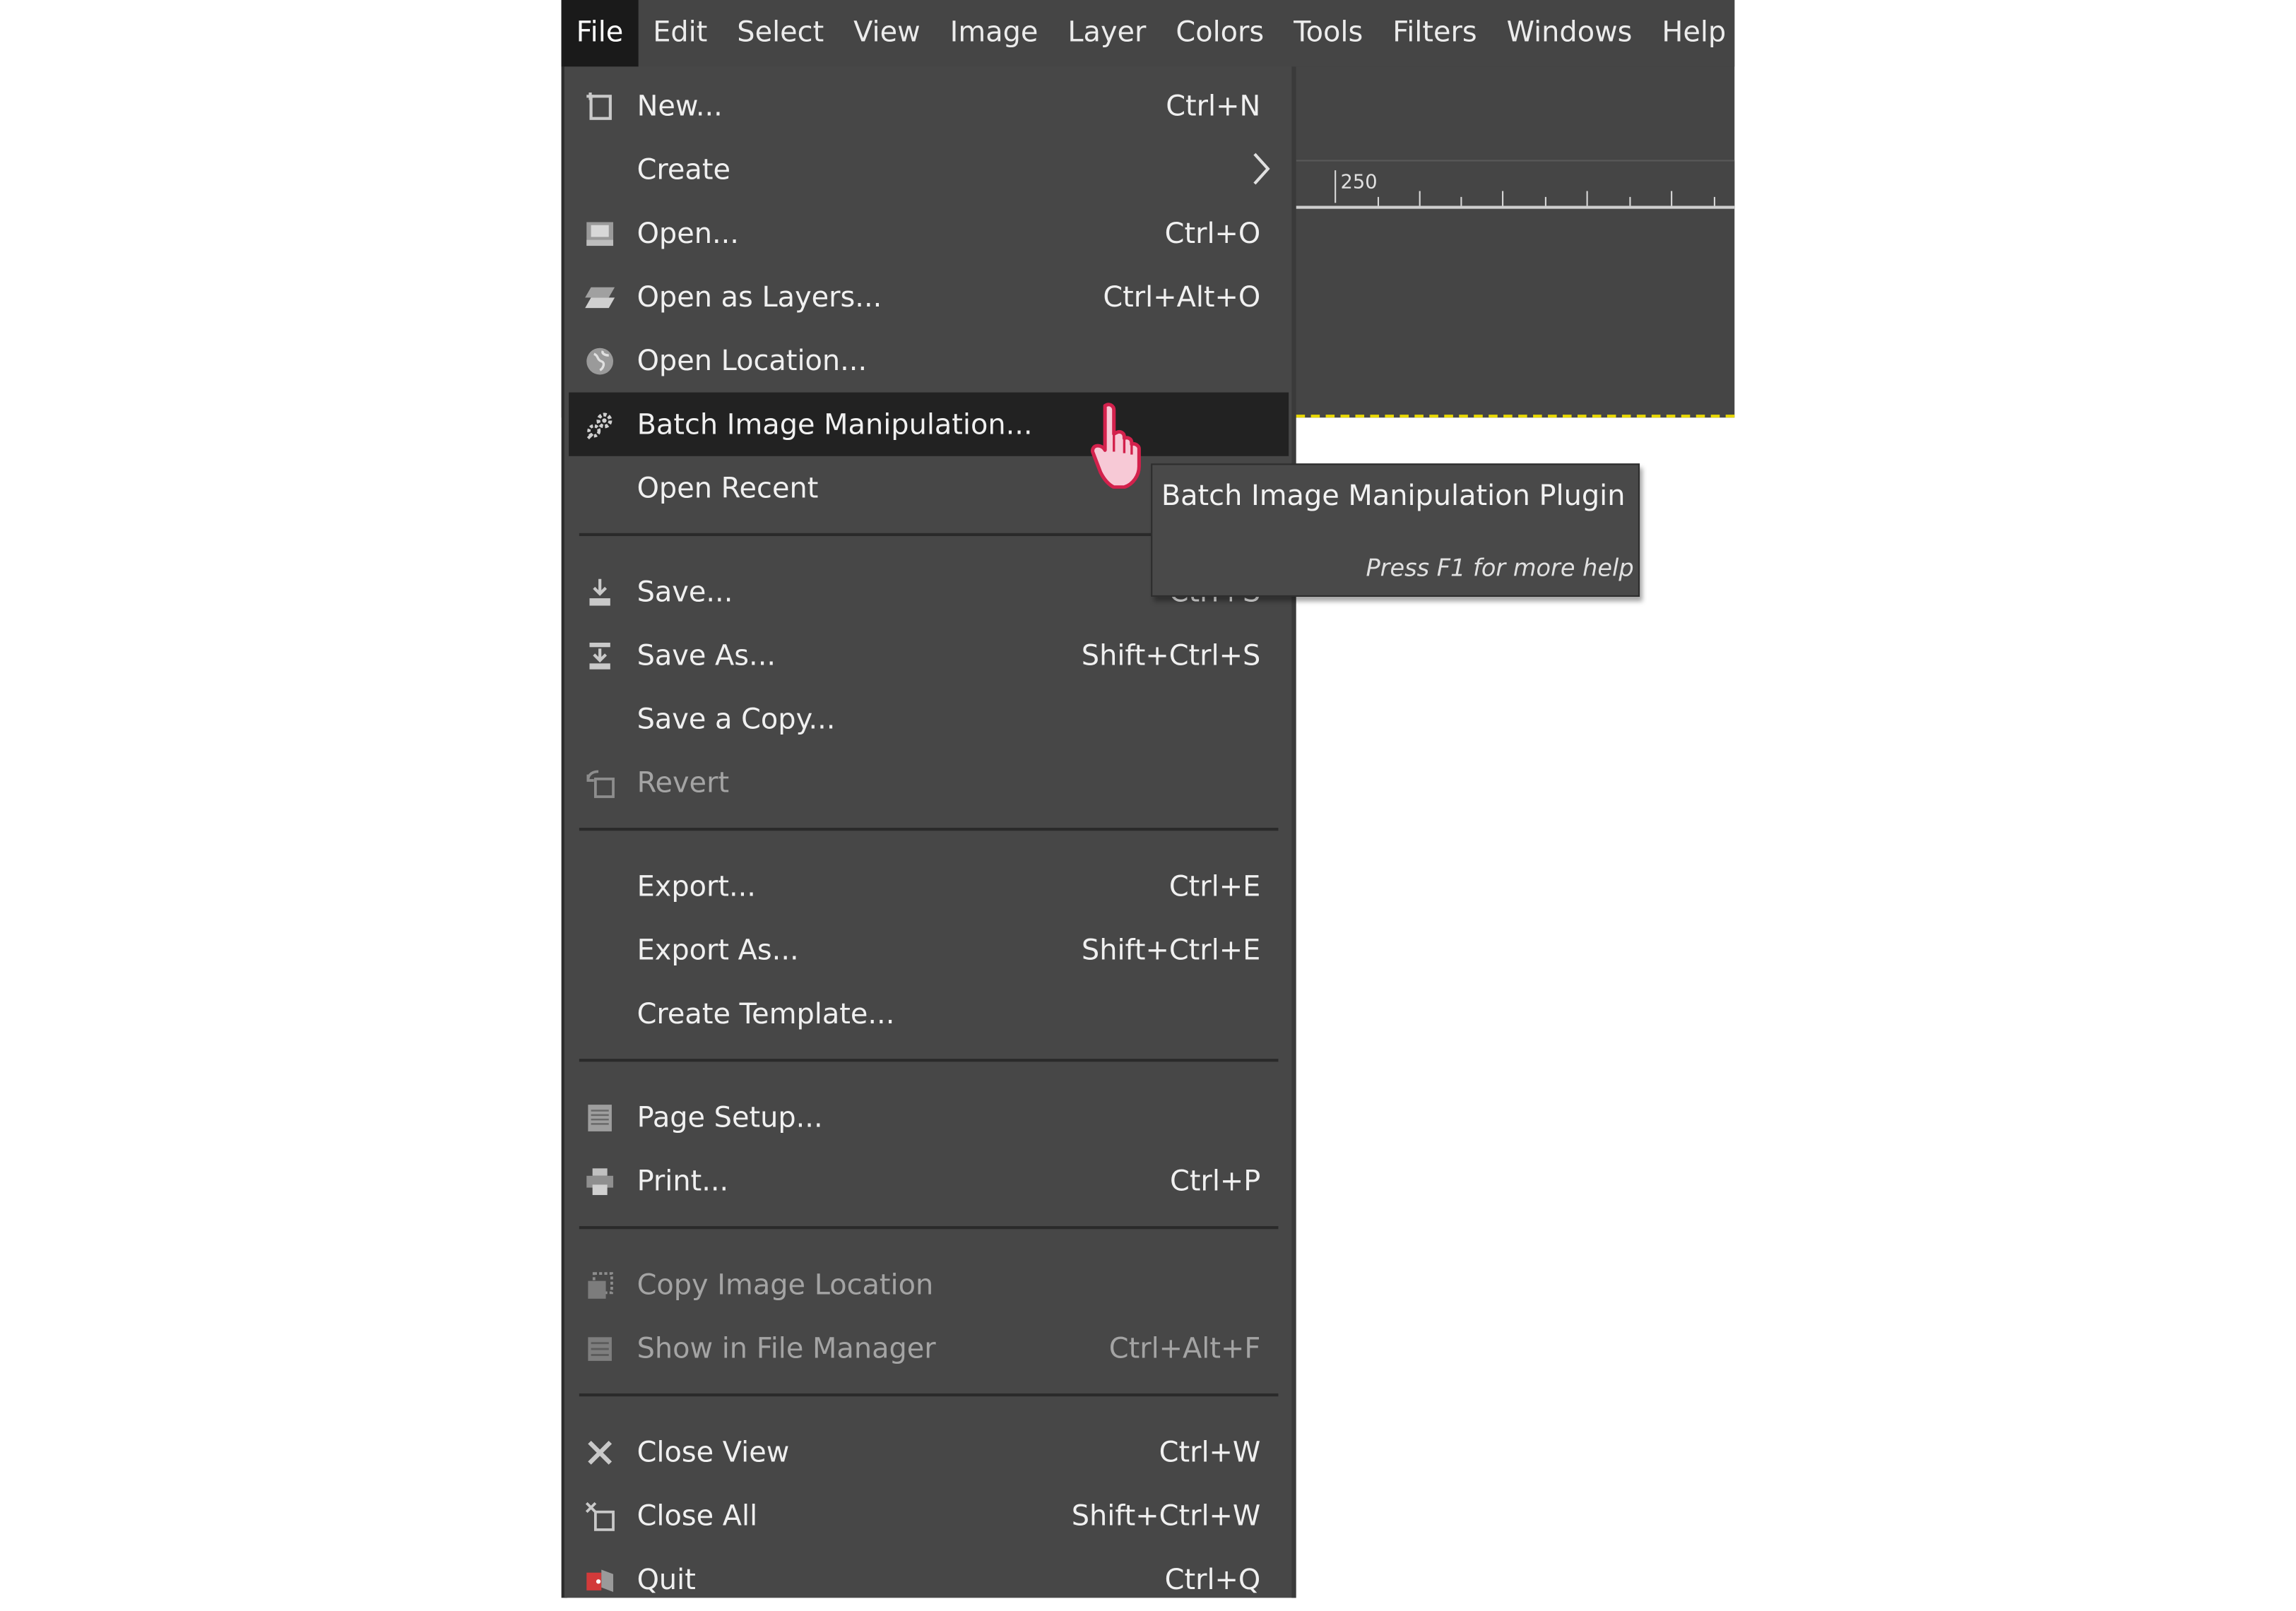 Image resolution: width=2296 pixels, height=1611 pixels. Describe the element at coordinates (1515, 416) in the screenshot. I see `canvas-boundary-dashes` at that location.